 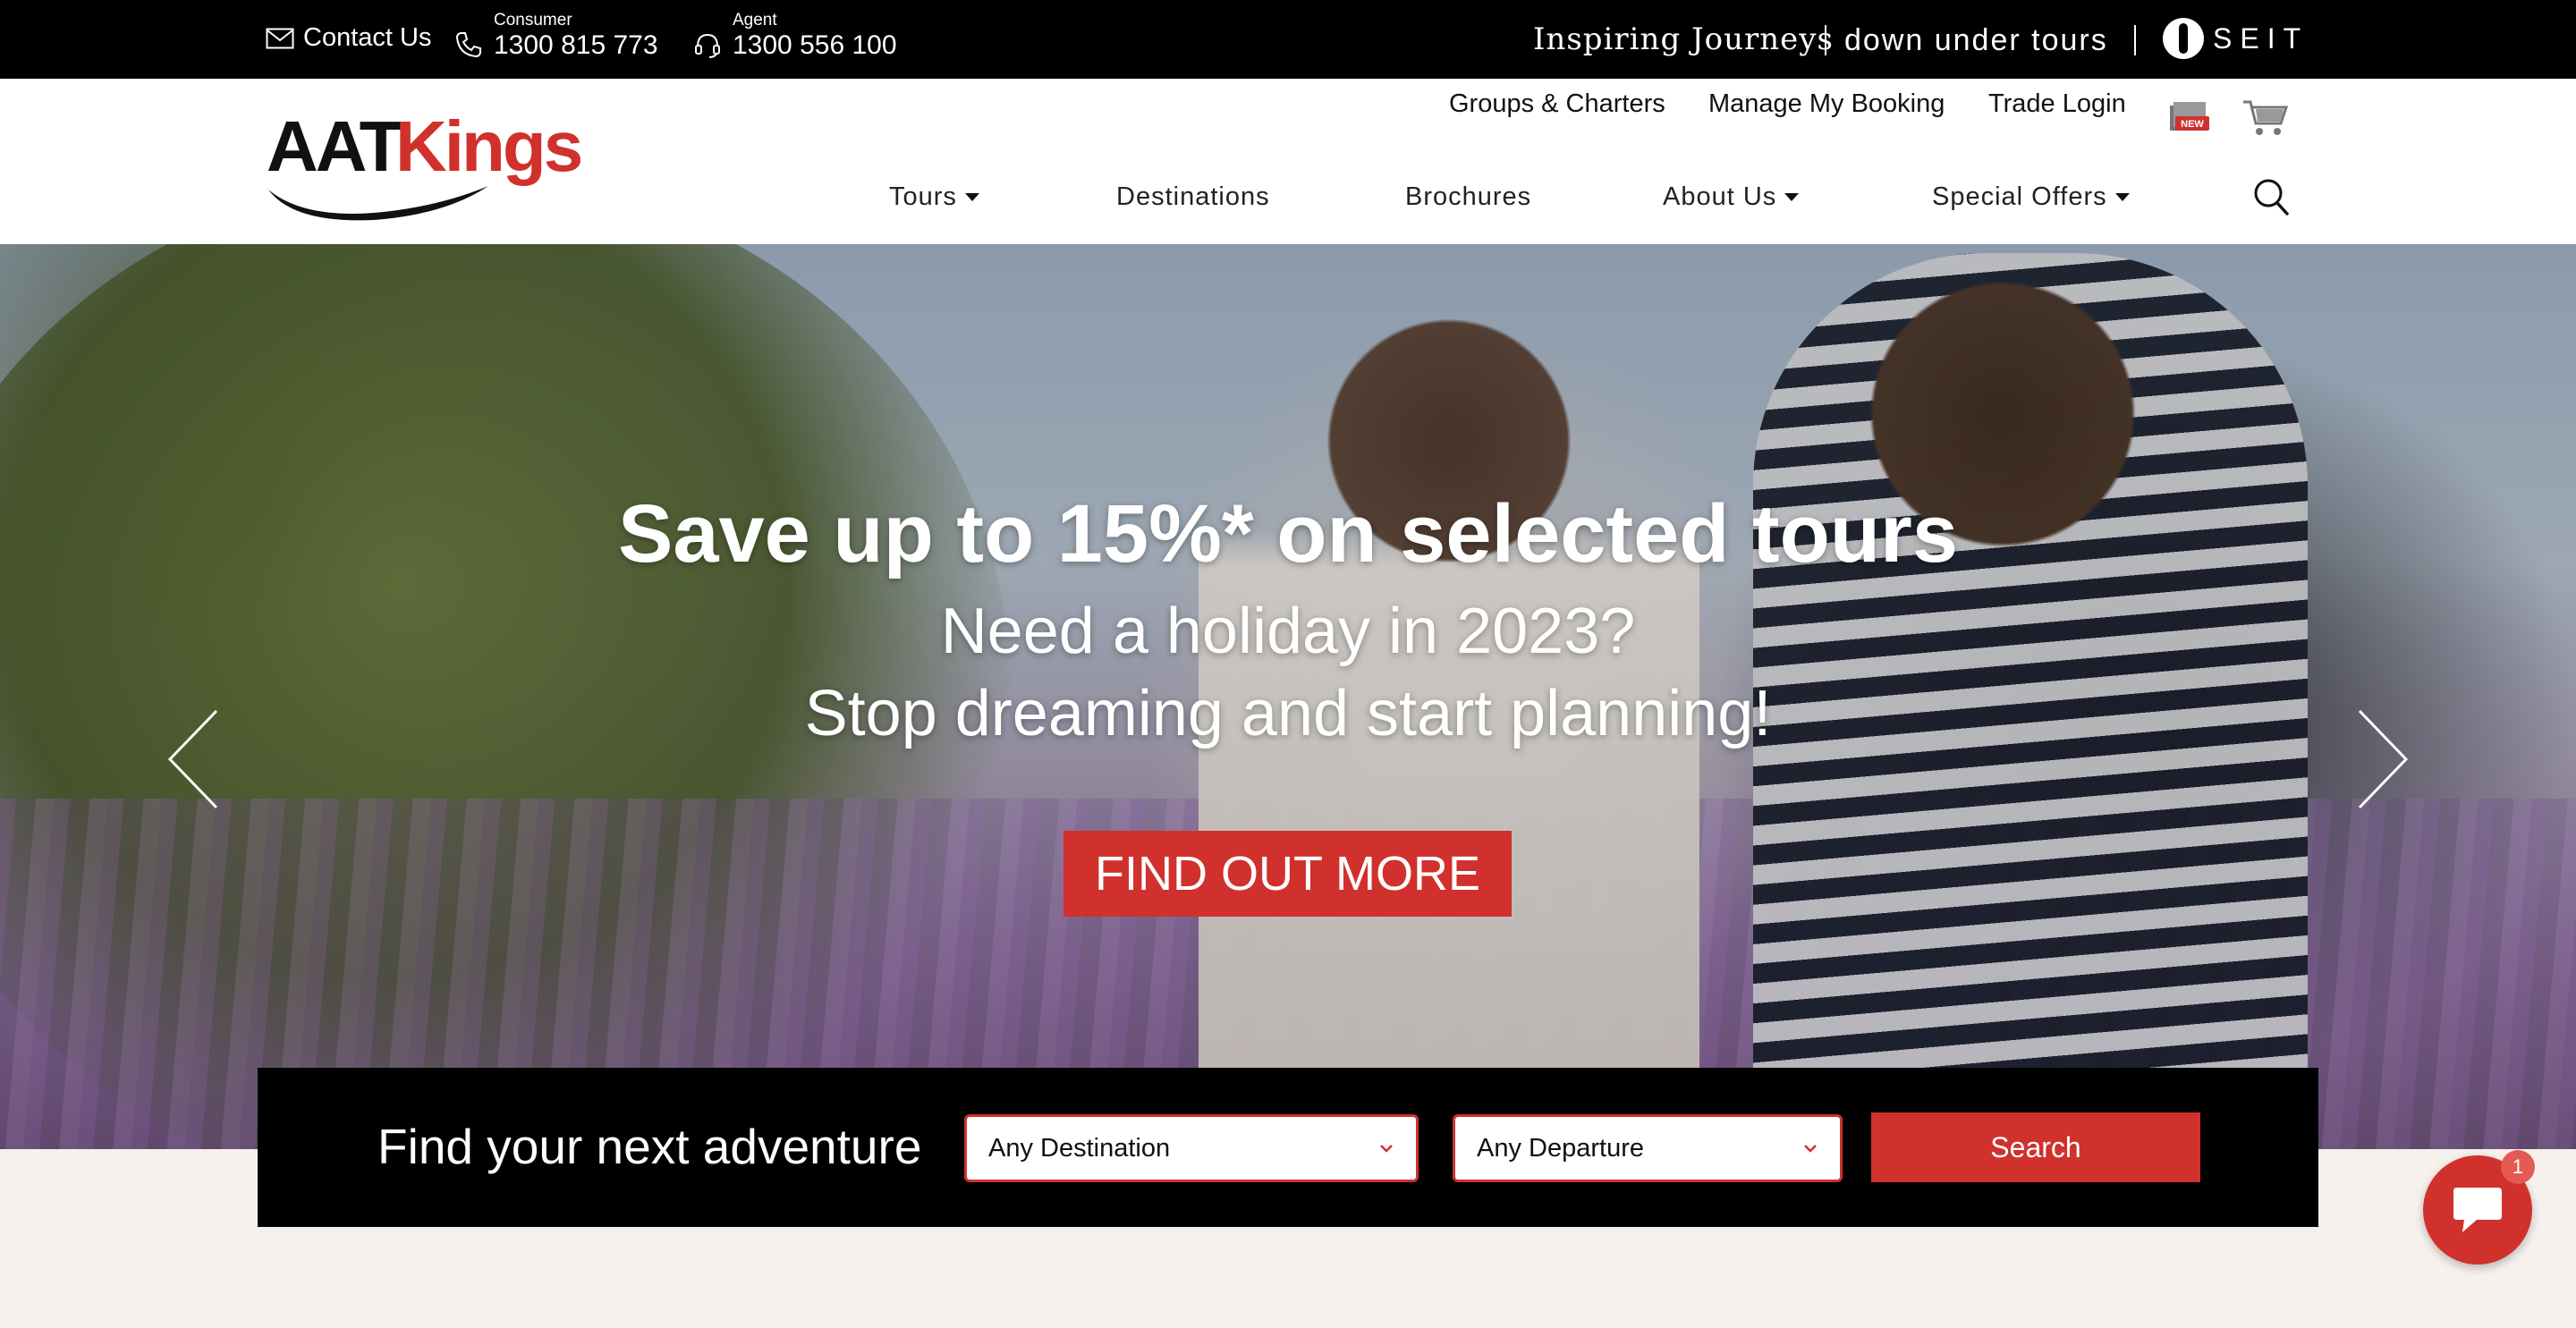 I want to click on inspiring-journeys-link: Inspiring Journeys, so click(x=1683, y=39).